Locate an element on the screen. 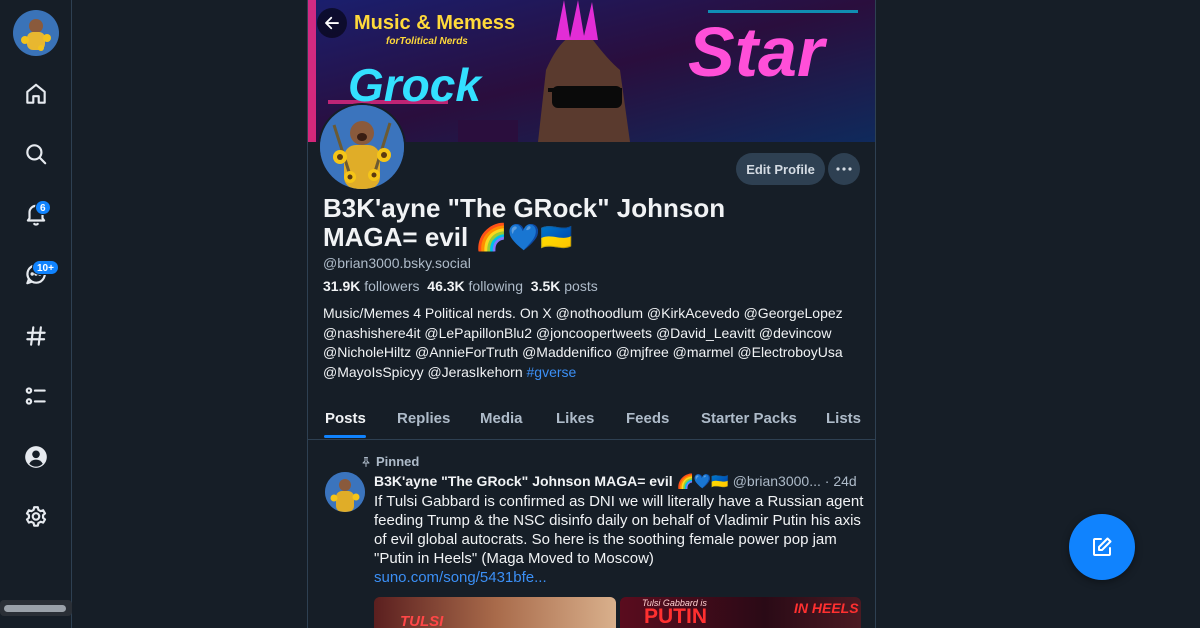 Image resolution: width=1200 pixels, height=628 pixels. notifications-nav is located at coordinates (36, 214).